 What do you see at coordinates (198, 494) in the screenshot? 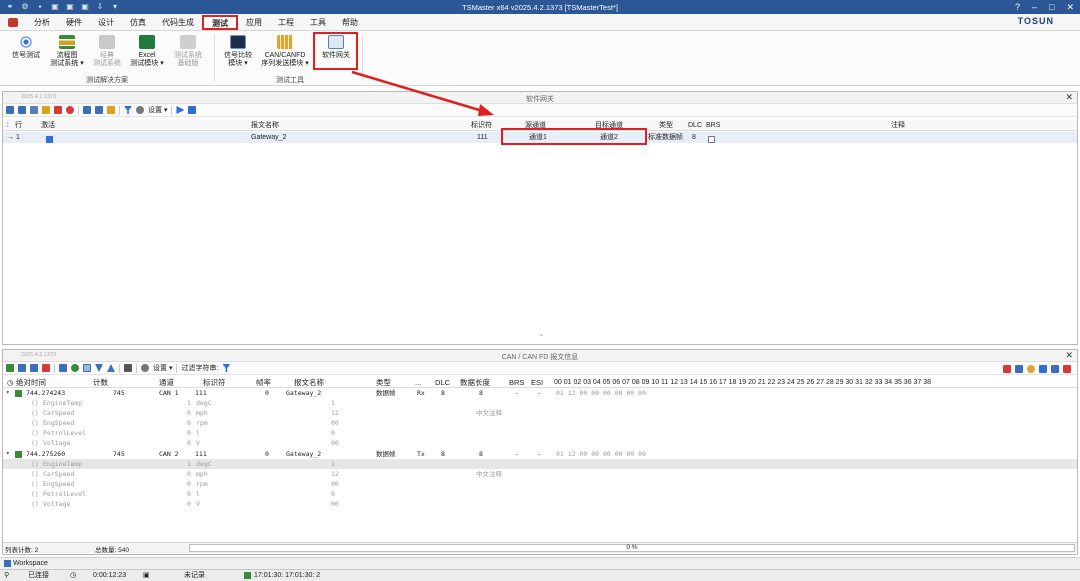
I see `signal-unit: l` at bounding box center [198, 494].